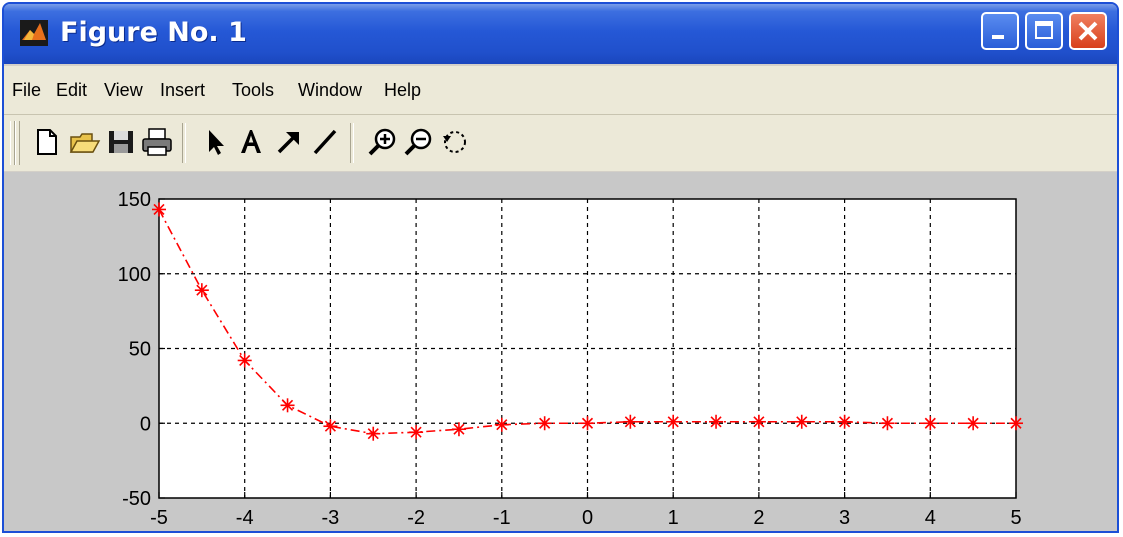 This screenshot has width=1123, height=537. I want to click on y-tick-label: 150, so click(134, 200).